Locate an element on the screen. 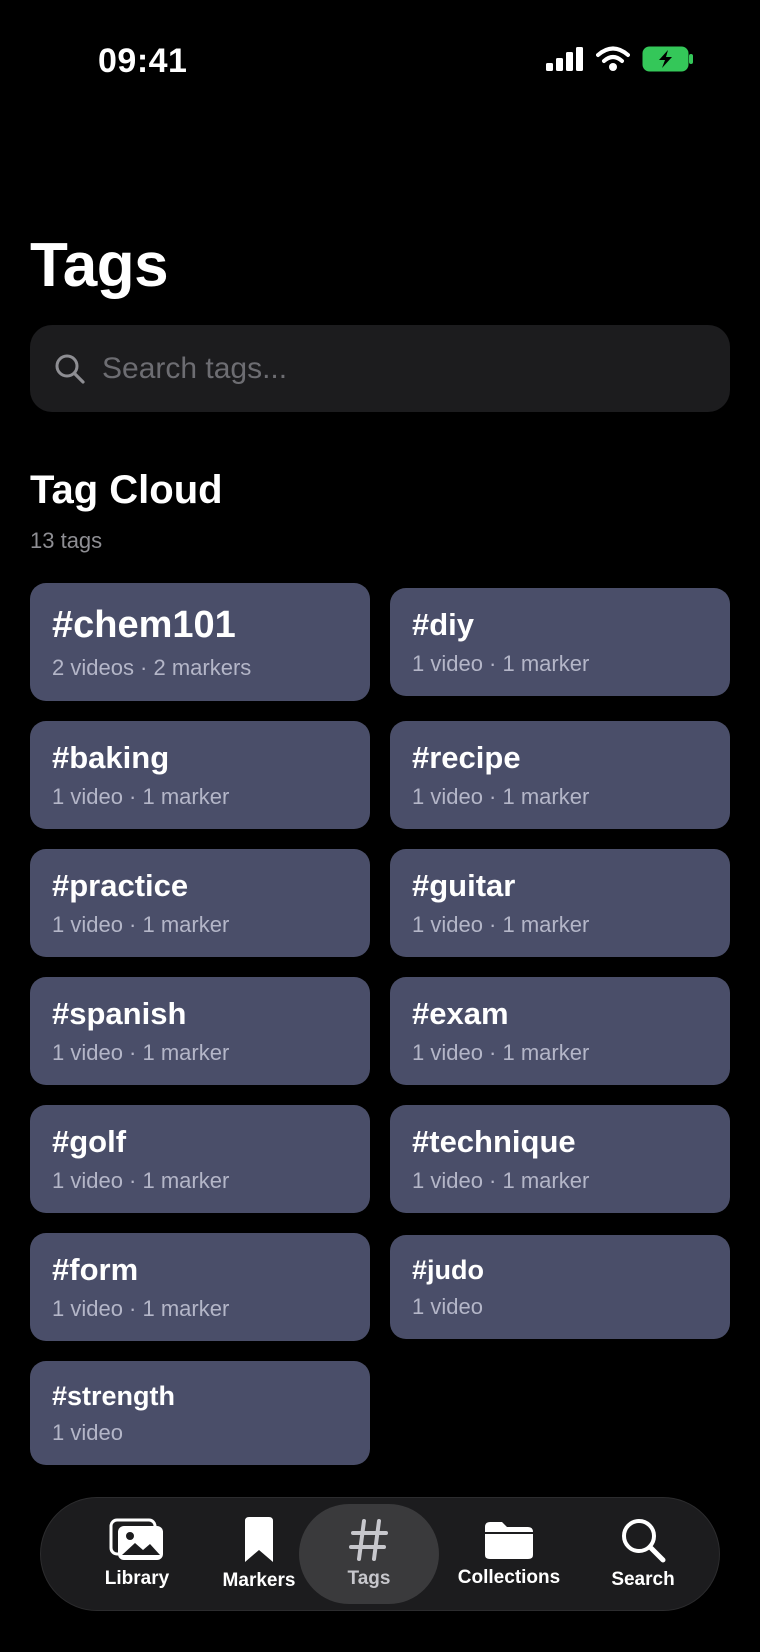  tag-name: #exam is located at coordinates (460, 1013).